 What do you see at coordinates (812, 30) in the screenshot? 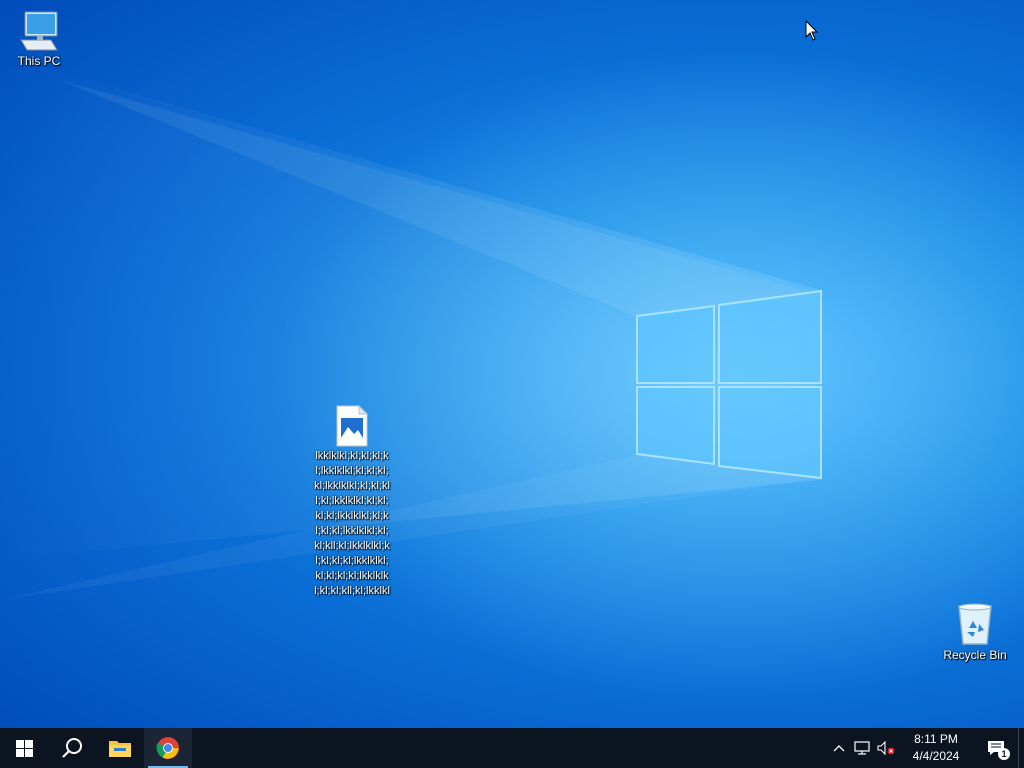
I see `mouse-cursor-icon` at bounding box center [812, 30].